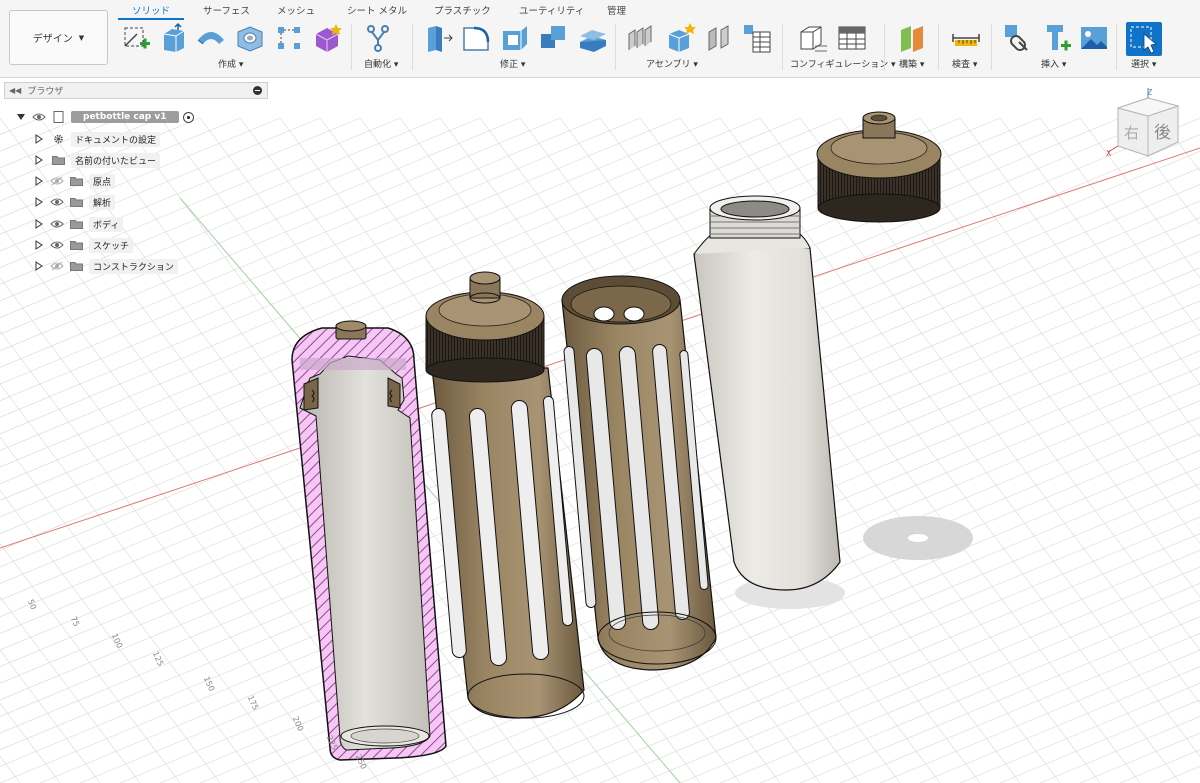 The image size is (1200, 783). I want to click on tree-item: コンストラクション, so click(106, 266).